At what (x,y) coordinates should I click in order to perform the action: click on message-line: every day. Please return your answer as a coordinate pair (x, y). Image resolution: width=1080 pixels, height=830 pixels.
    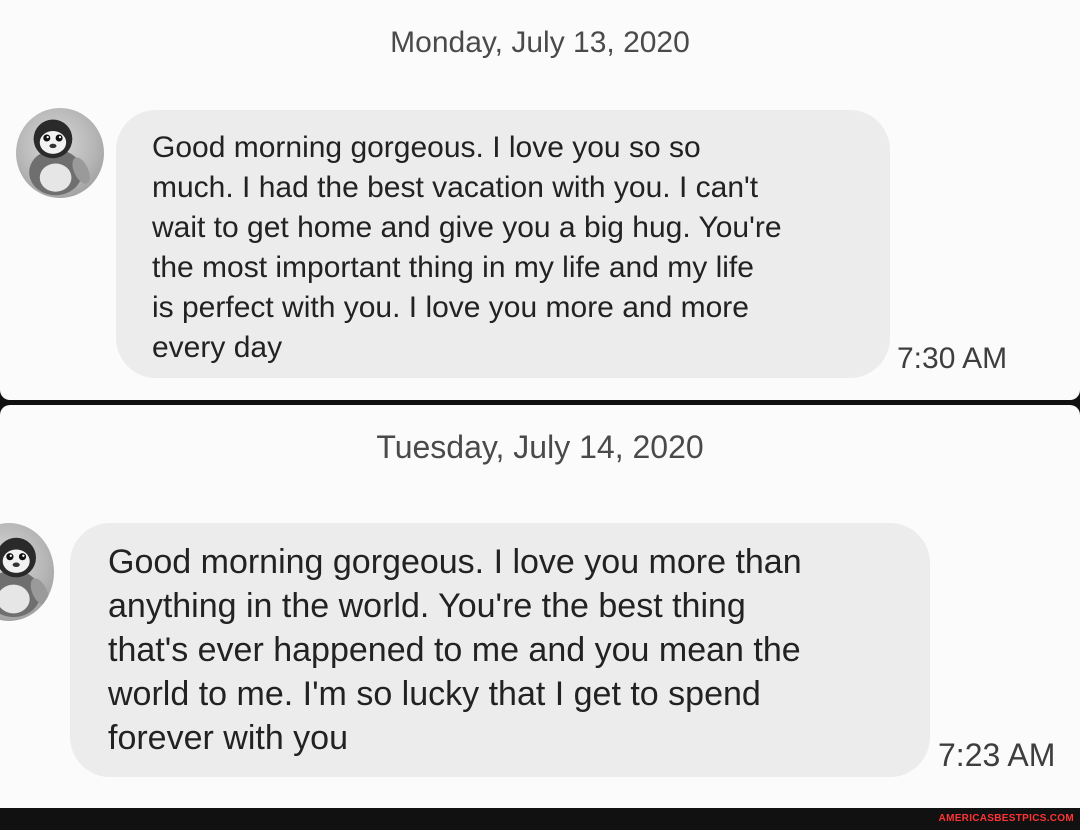
    Looking at the image, I should click on (217, 347).